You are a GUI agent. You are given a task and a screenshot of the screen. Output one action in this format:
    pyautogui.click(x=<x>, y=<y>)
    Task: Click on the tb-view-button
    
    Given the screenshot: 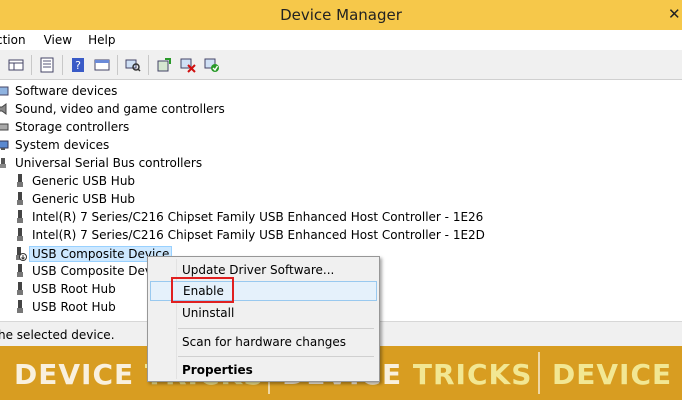 What is the action you would take?
    pyautogui.click(x=102, y=65)
    